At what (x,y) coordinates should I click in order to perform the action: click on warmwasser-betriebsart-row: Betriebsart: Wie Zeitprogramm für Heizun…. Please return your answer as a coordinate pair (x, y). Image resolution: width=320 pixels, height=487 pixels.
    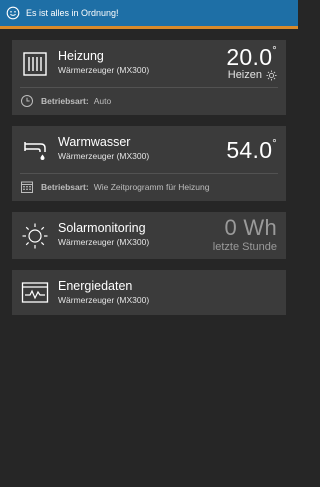
    Looking at the image, I should click on (149, 187).